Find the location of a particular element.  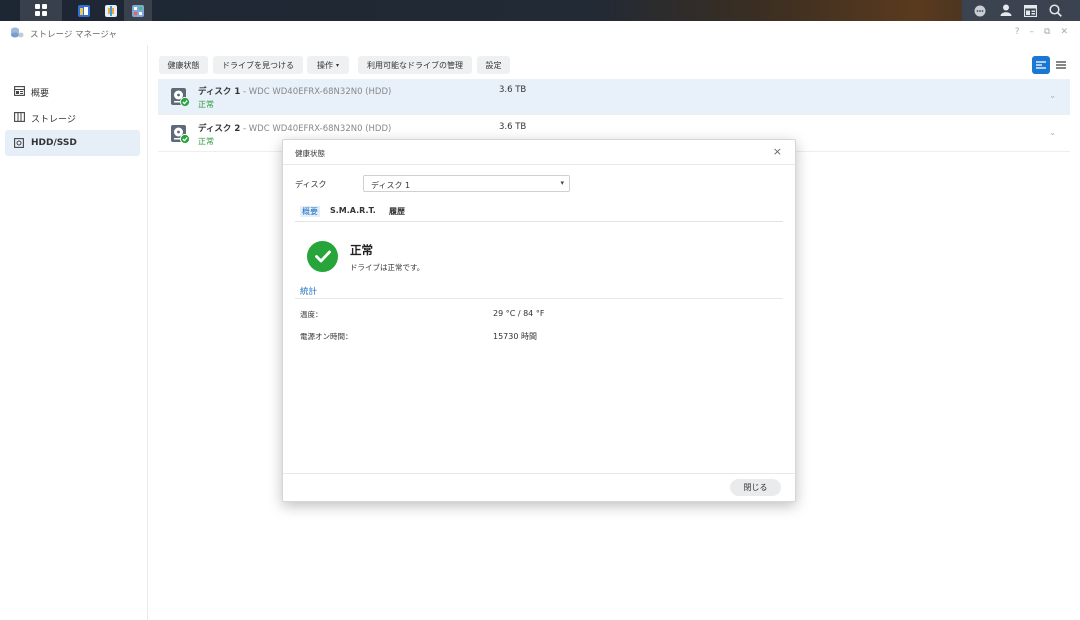

grid-icon is located at coordinates (41, 10).